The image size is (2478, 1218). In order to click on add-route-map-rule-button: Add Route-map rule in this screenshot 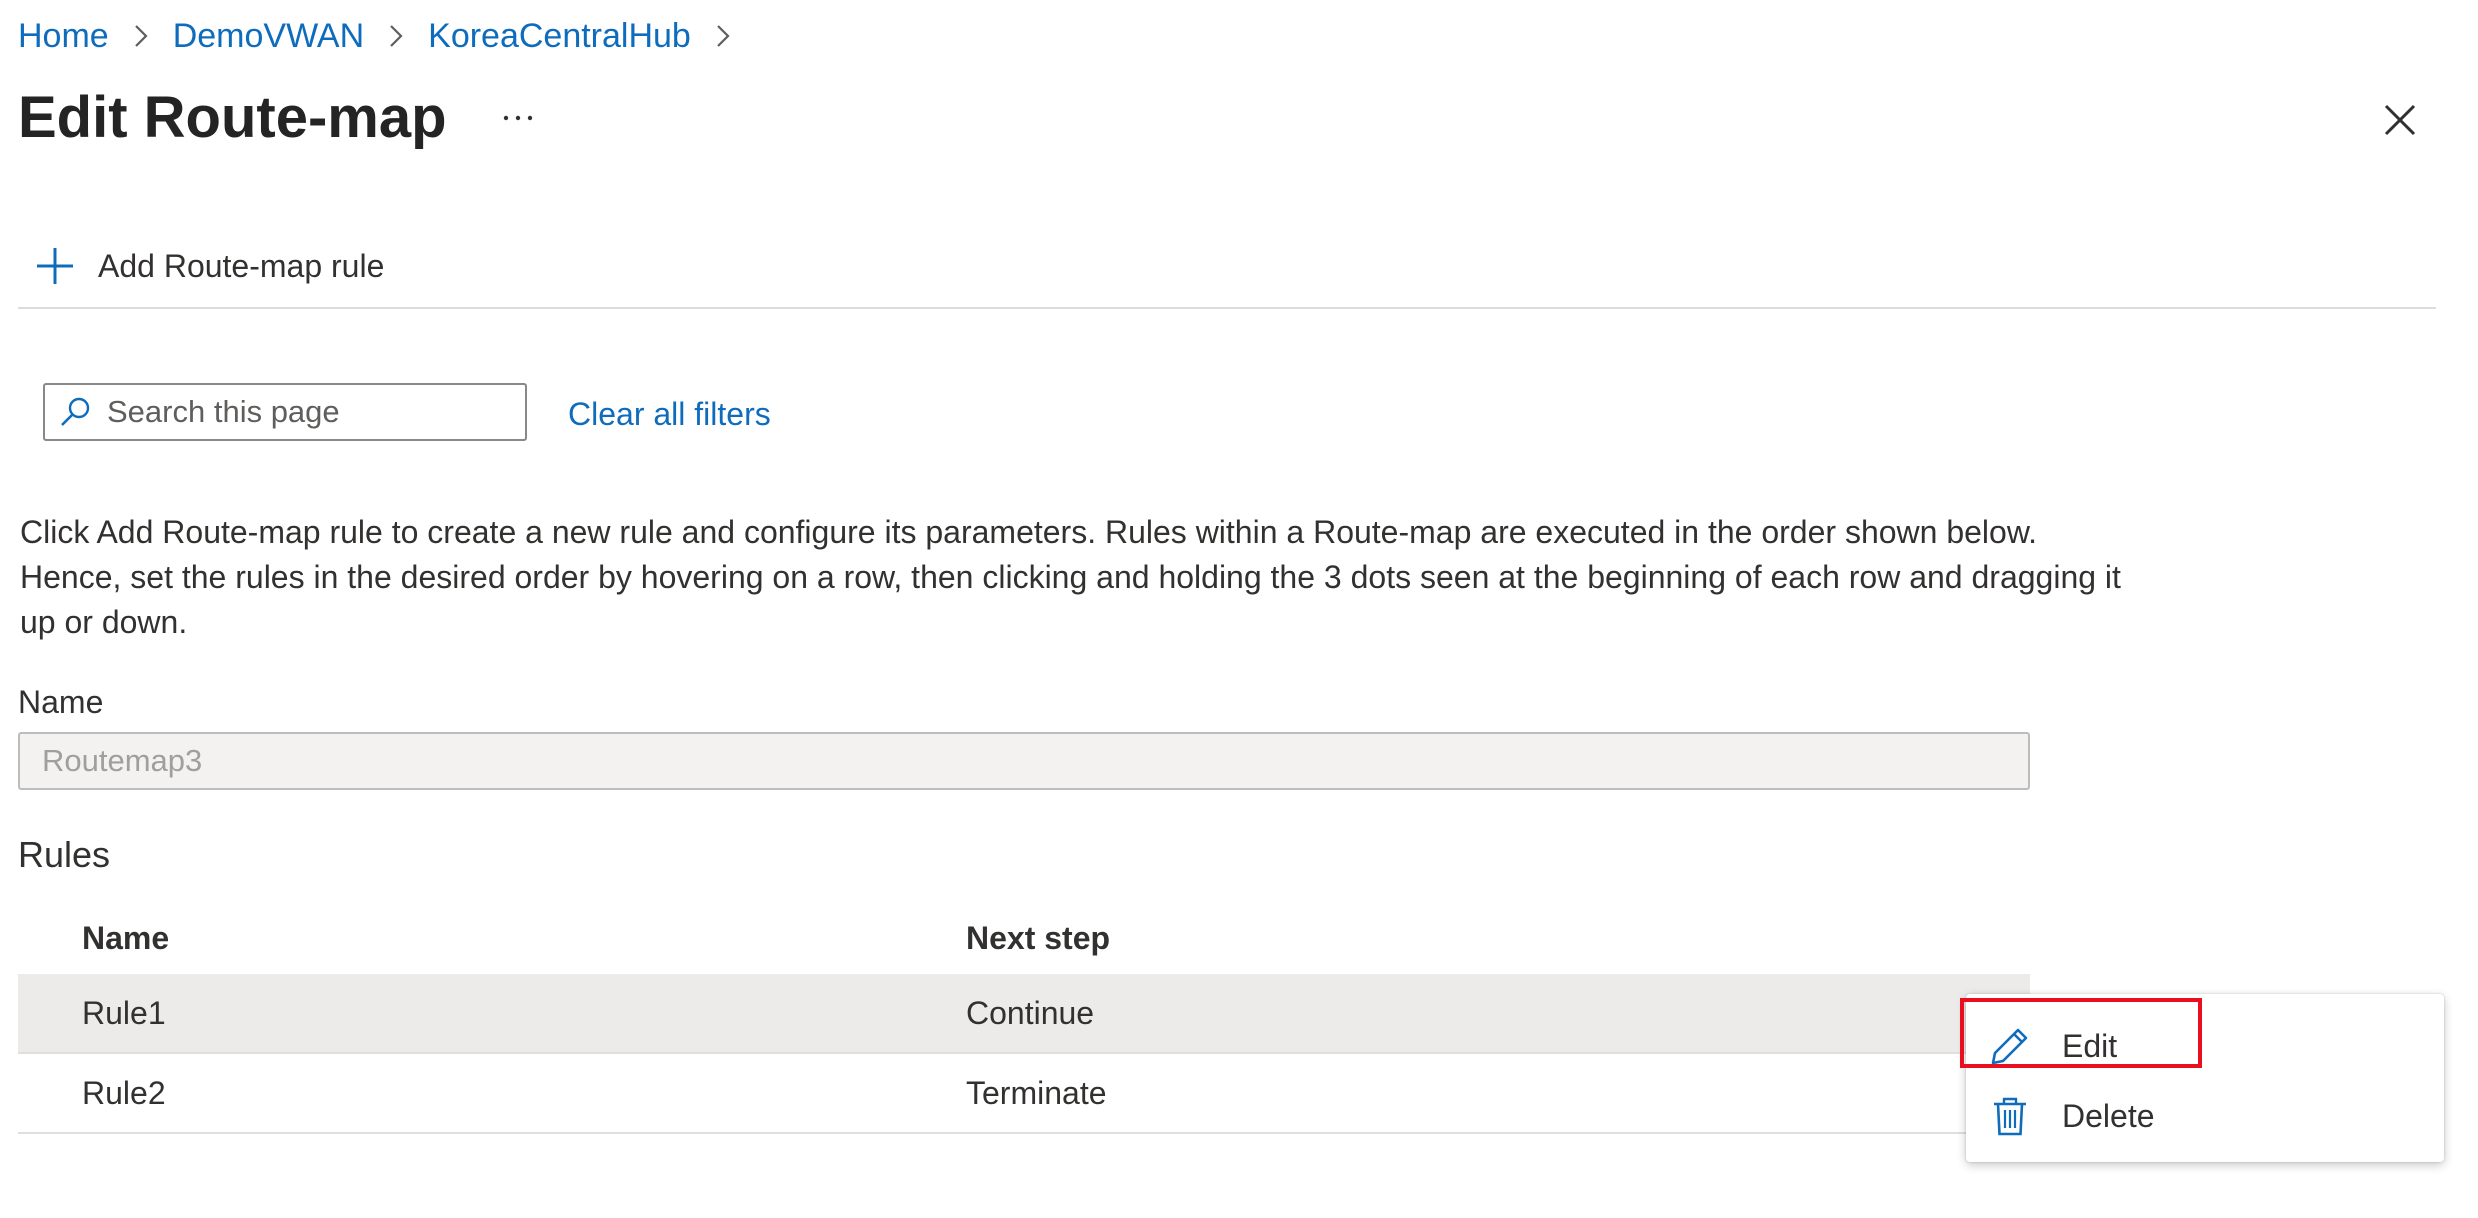, I will do `click(209, 266)`.